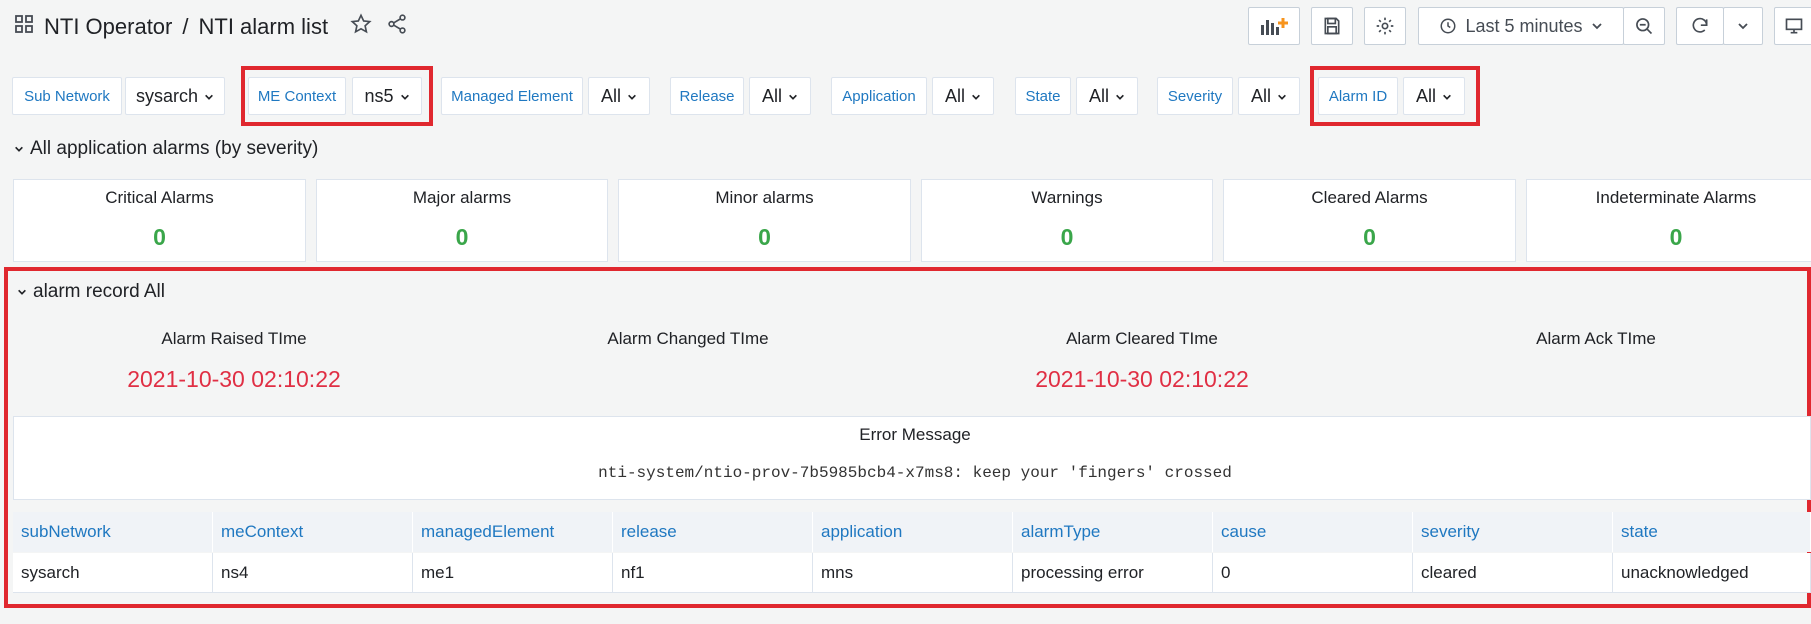 The image size is (1811, 624). Describe the element at coordinates (234, 379) in the screenshot. I see `alarm-raised-time-value: 2021-10-30 02:10:22` at that location.